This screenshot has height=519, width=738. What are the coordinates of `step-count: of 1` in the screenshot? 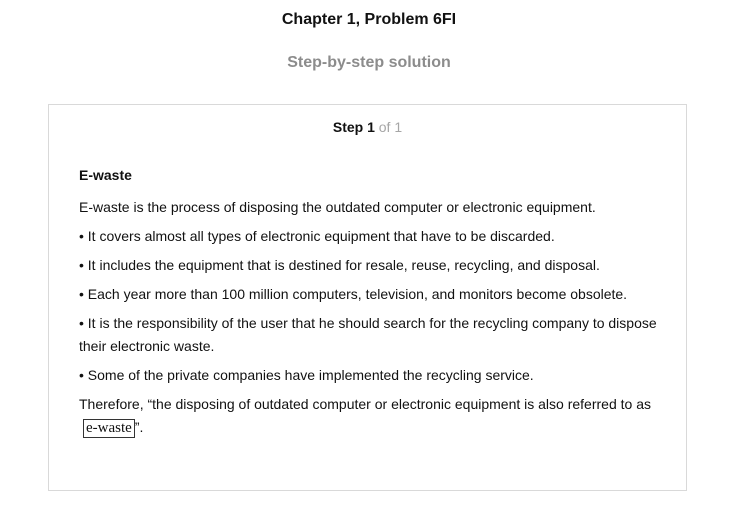 It's located at (388, 127).